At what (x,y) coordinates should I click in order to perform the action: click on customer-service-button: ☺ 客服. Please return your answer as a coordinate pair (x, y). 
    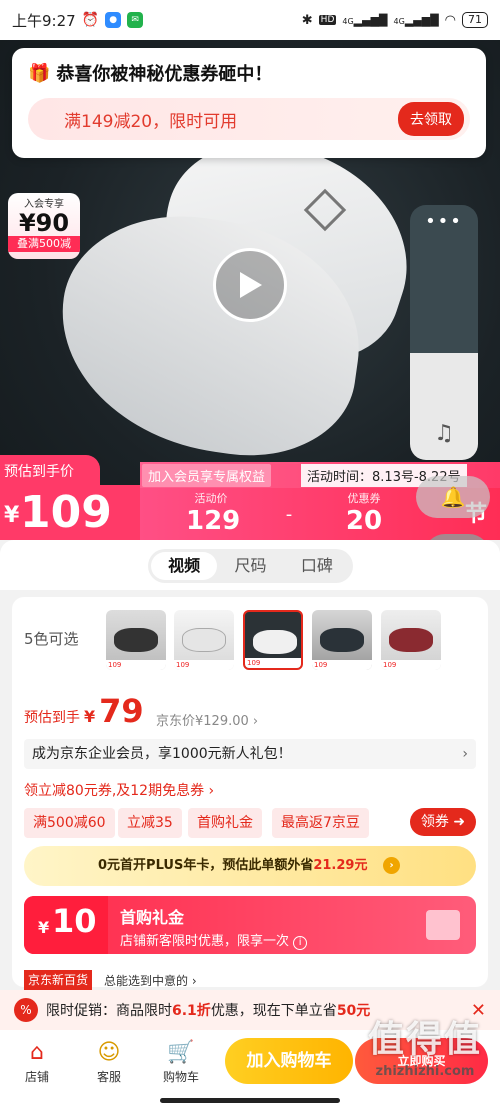
    Looking at the image, I should click on (109, 1061).